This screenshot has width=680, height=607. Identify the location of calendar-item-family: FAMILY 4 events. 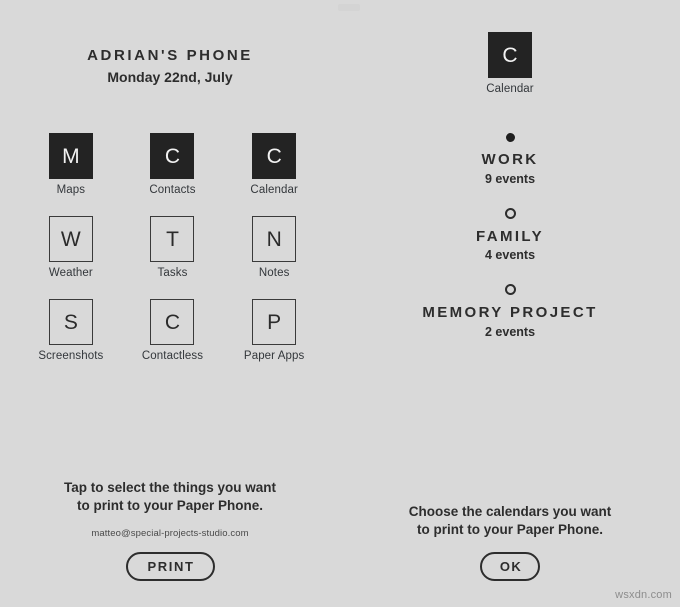
(510, 234).